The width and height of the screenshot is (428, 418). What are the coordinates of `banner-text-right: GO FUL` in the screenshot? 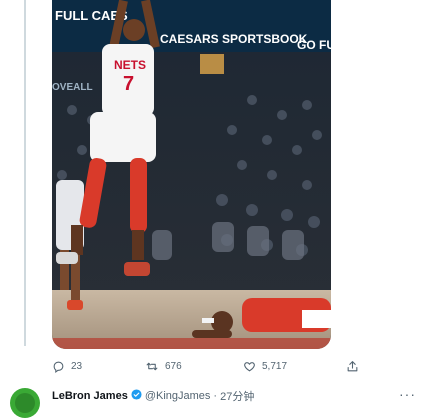 It's located at (314, 45).